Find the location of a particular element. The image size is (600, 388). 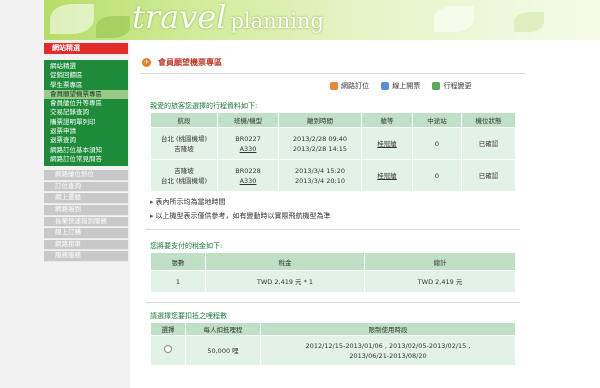

col-header: 中途站 is located at coordinates (437, 120).